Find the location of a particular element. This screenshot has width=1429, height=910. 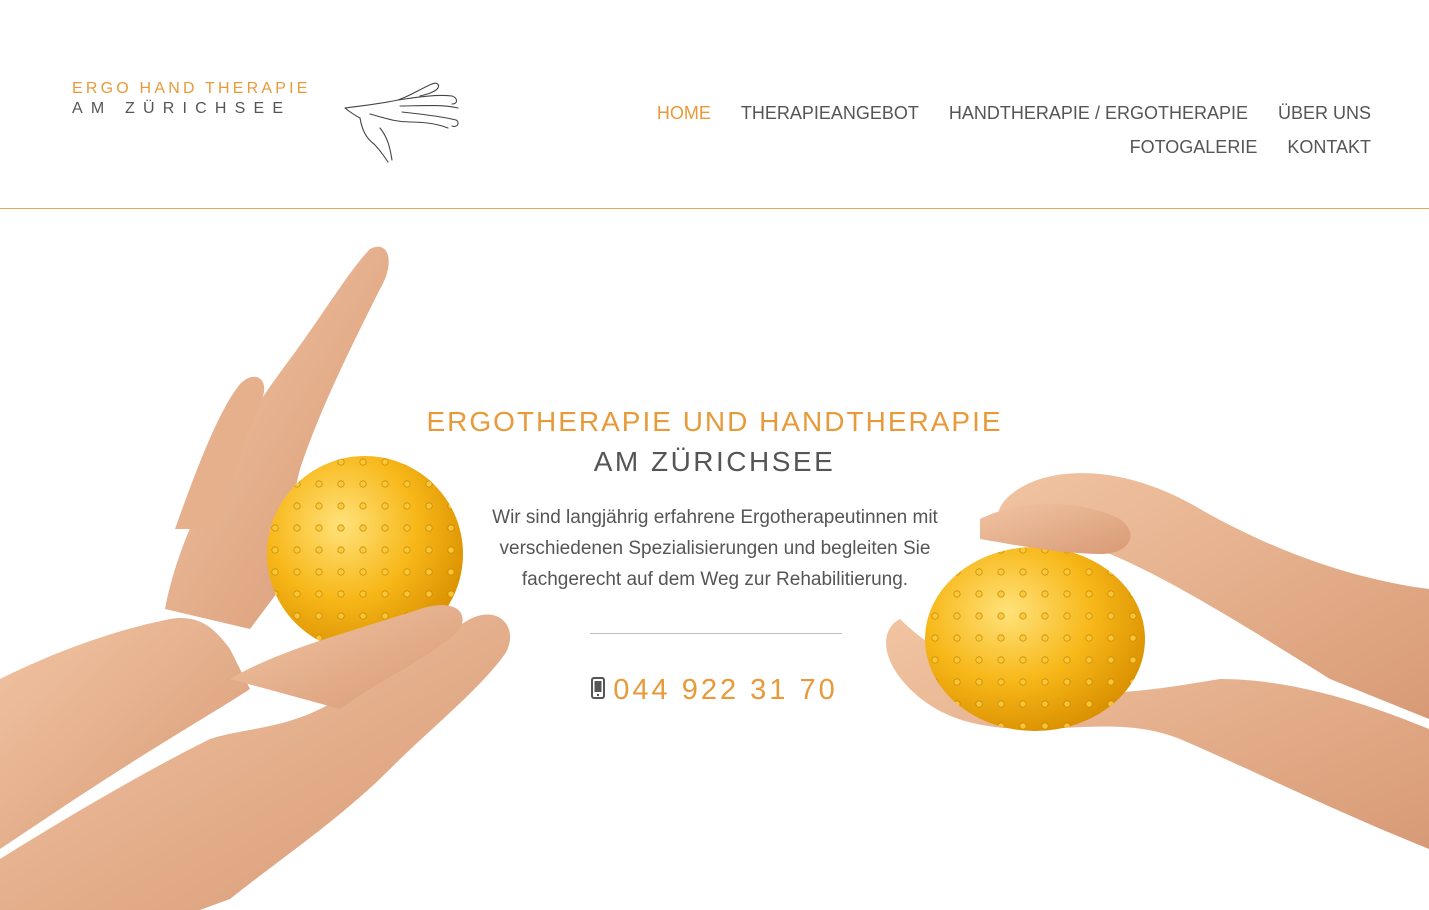

hero-title: ERGOTHERAPIE UND HANDTHERAPIE is located at coordinates (714, 421).